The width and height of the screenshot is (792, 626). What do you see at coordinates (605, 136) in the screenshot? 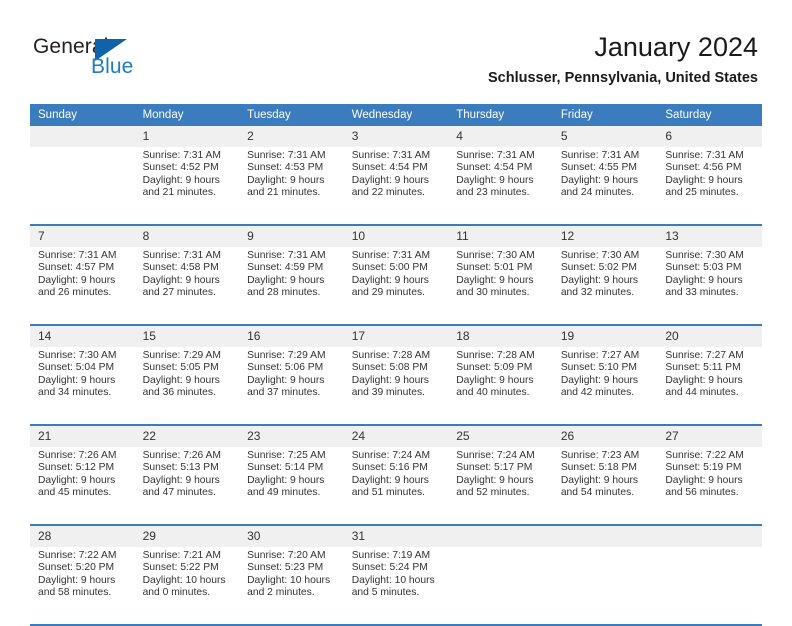
I see `day-number: 5` at bounding box center [605, 136].